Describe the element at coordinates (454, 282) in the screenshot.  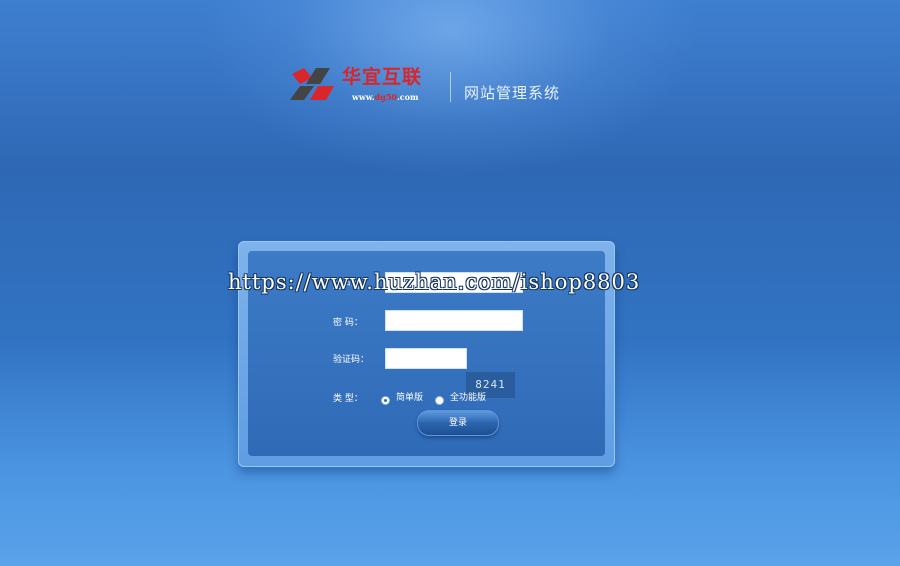
I see `username-input` at that location.